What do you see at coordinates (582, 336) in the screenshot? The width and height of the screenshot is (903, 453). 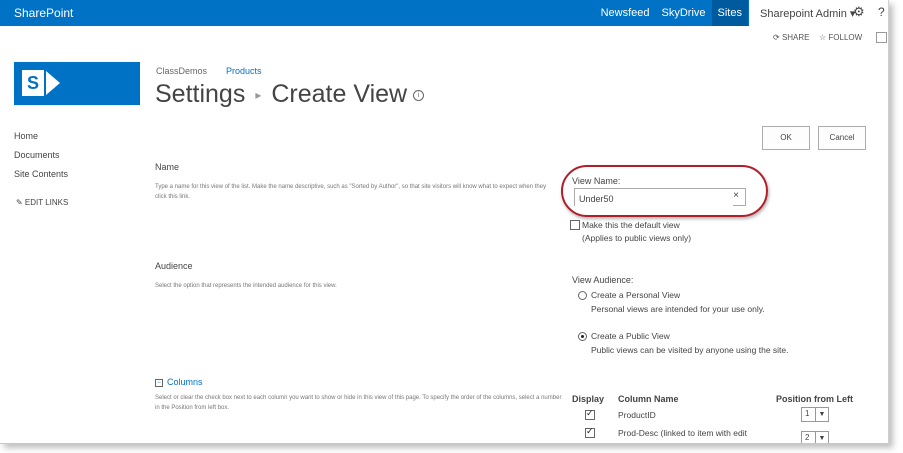 I see `public-view-radio` at bounding box center [582, 336].